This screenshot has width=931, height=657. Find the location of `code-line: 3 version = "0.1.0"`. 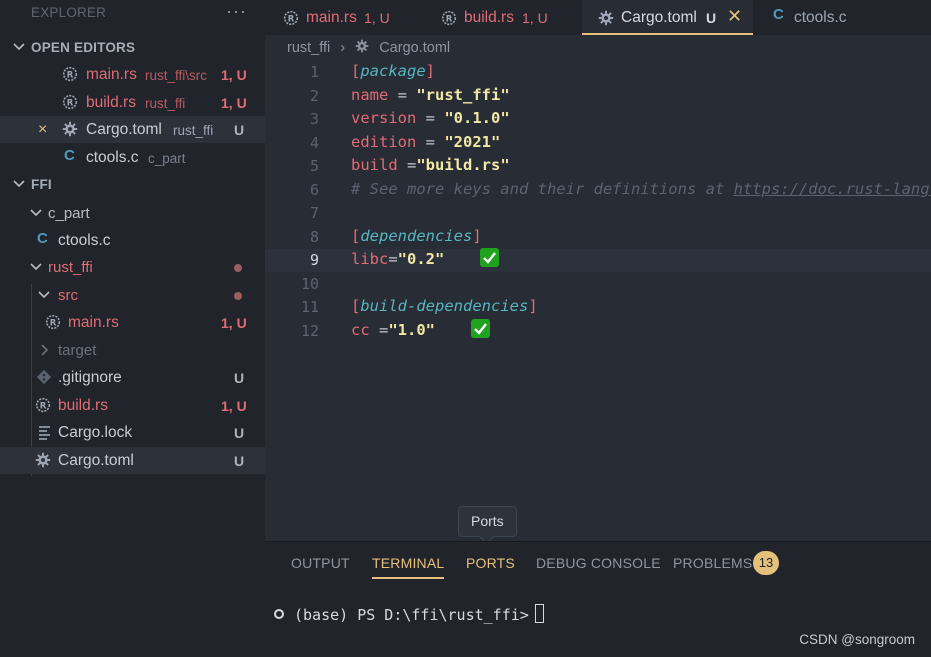

code-line: 3 version = "0.1.0" is located at coordinates (598, 119).